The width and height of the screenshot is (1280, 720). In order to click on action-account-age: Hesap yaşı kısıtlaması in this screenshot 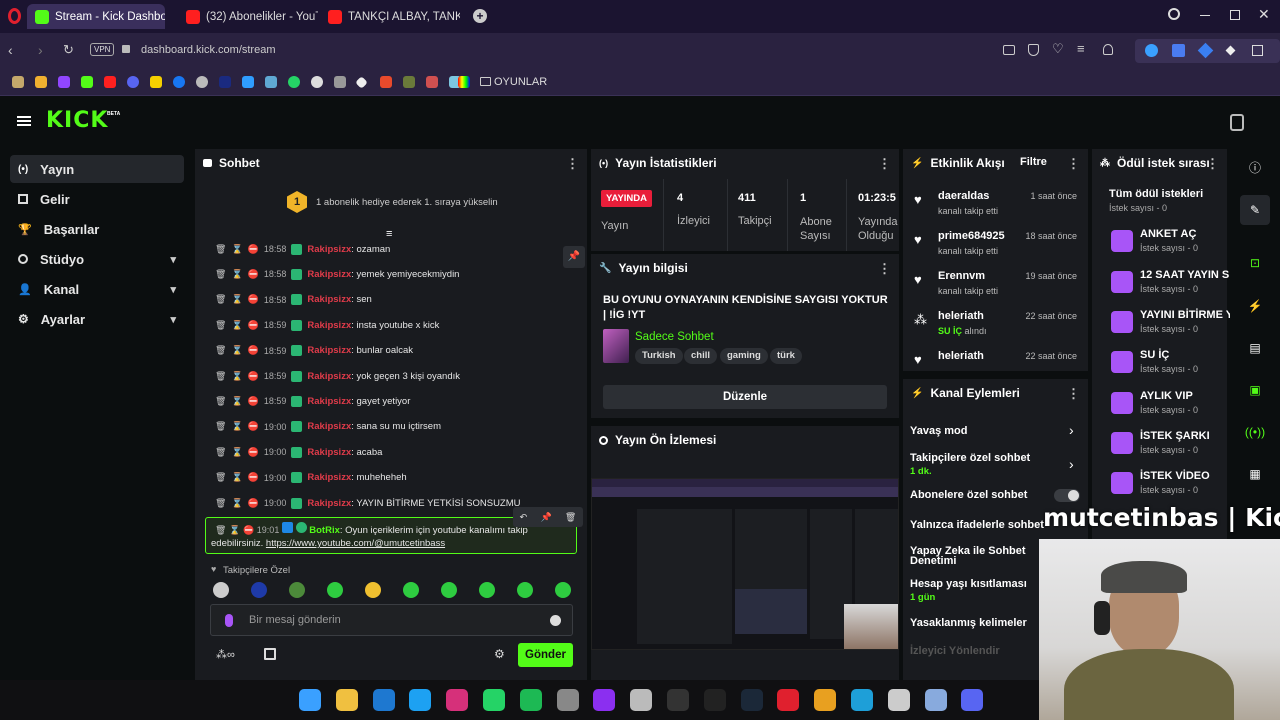, I will do `click(968, 584)`.